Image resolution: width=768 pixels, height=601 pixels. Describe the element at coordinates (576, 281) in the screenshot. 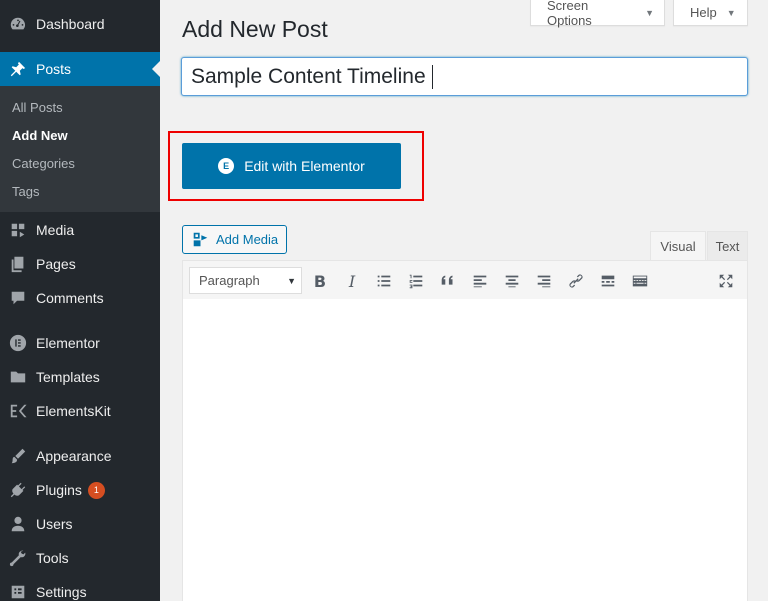

I see `link-icon` at that location.